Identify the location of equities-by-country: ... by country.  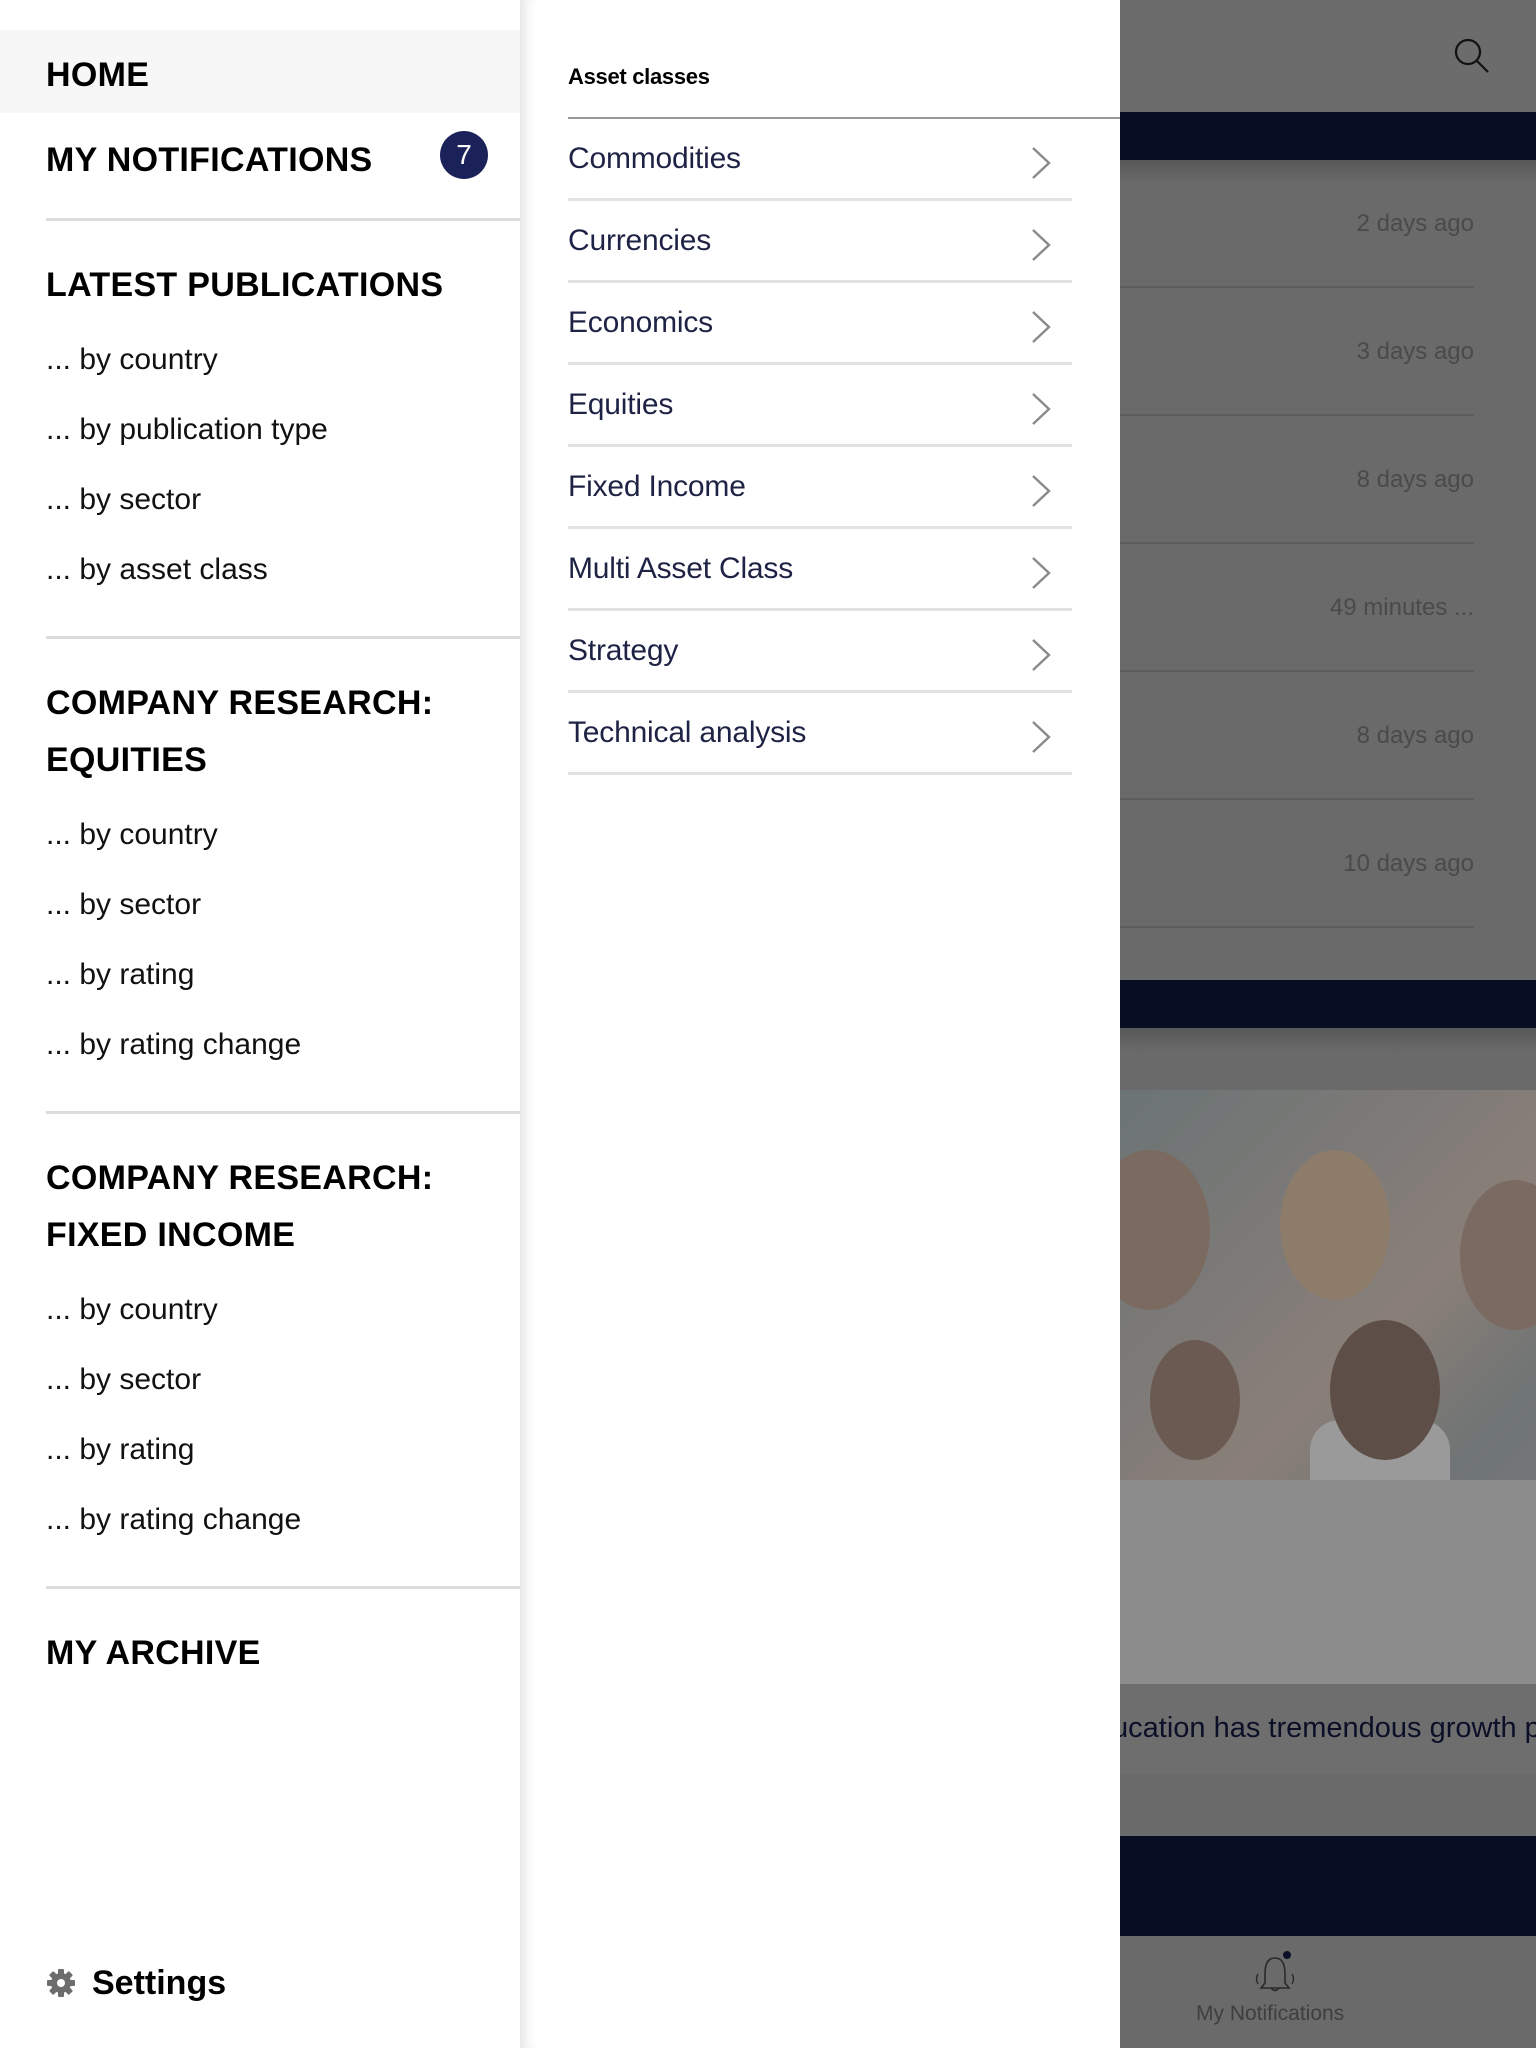
(132, 835).